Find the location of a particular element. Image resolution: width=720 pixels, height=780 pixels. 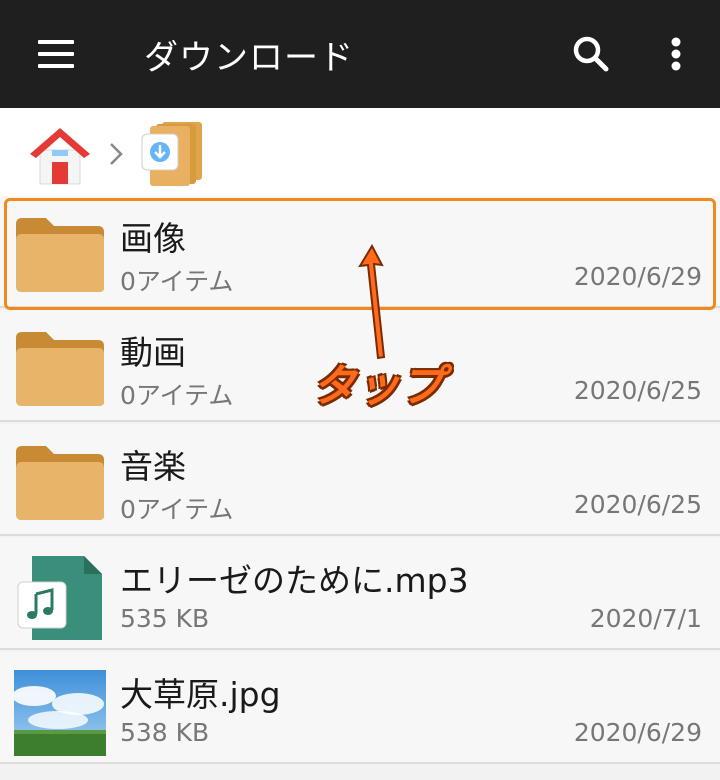

chevron-right-icon is located at coordinates (116, 154).